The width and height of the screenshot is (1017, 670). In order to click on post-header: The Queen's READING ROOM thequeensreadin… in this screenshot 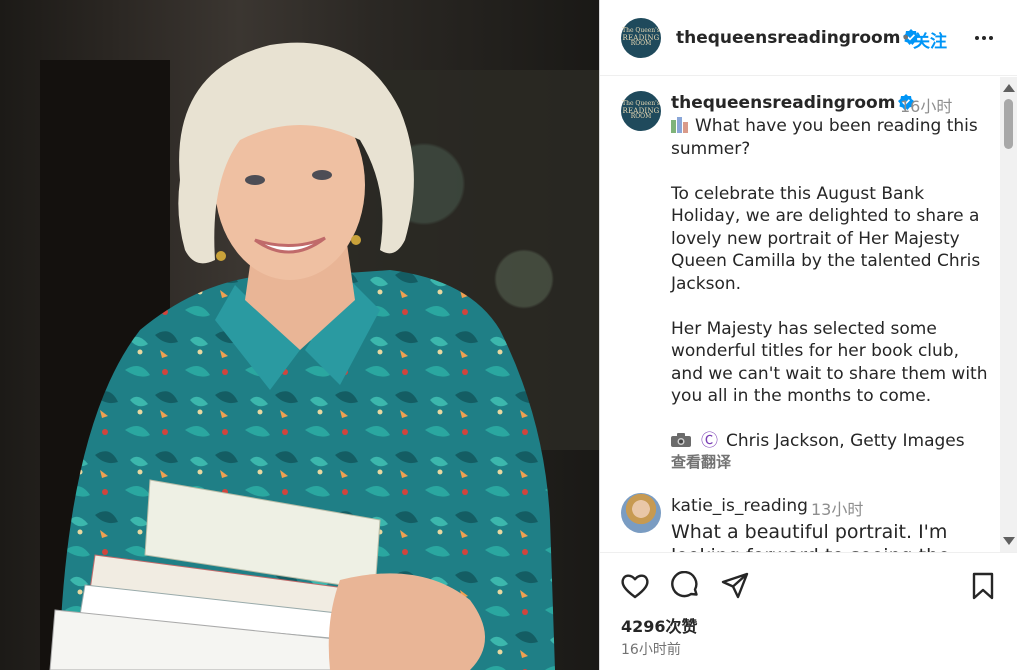, I will do `click(808, 38)`.